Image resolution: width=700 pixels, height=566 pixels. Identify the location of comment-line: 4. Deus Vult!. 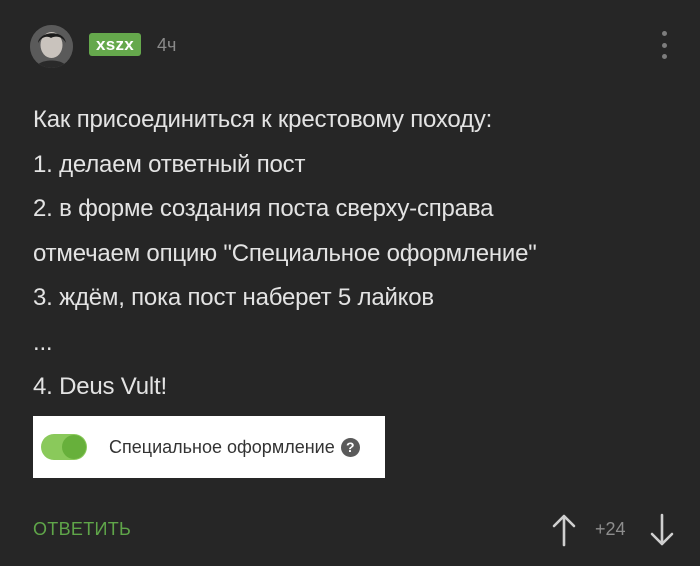
(100, 386).